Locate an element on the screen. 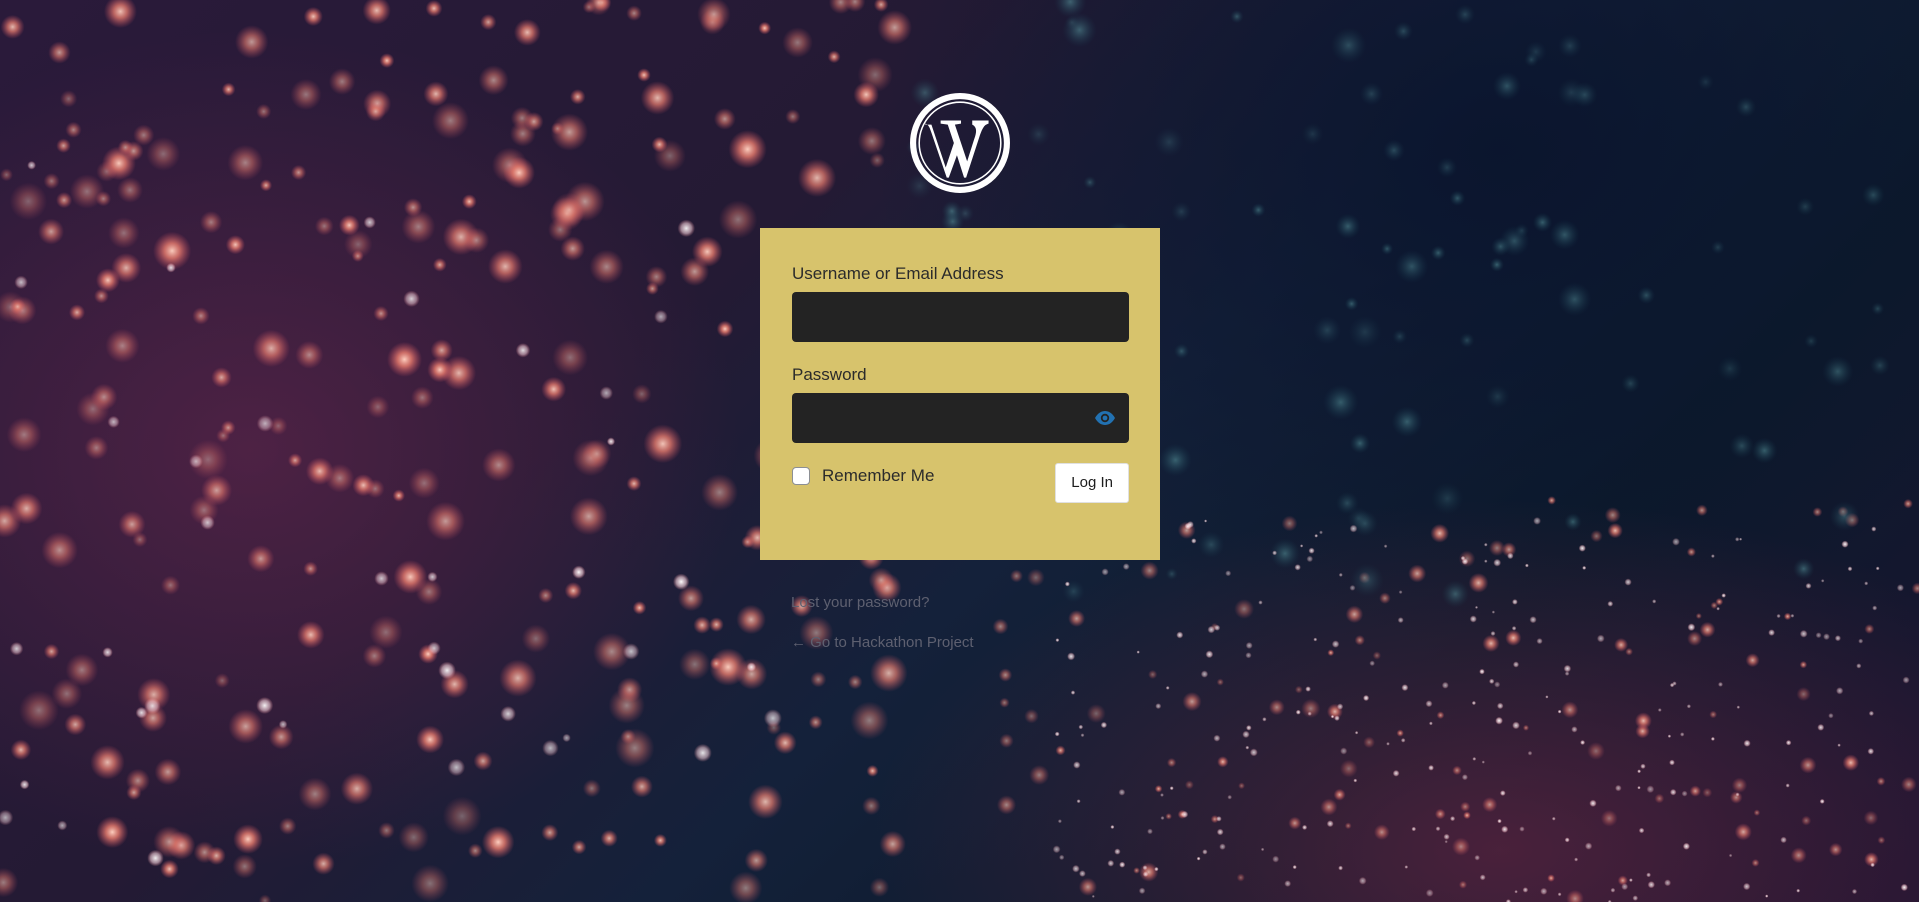 Image resolution: width=1919 pixels, height=902 pixels. back-to-site-link: ← Go to Hackathon Project is located at coordinates (882, 642).